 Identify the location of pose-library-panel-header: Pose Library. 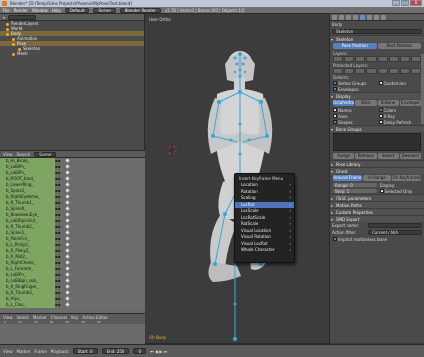
(377, 163).